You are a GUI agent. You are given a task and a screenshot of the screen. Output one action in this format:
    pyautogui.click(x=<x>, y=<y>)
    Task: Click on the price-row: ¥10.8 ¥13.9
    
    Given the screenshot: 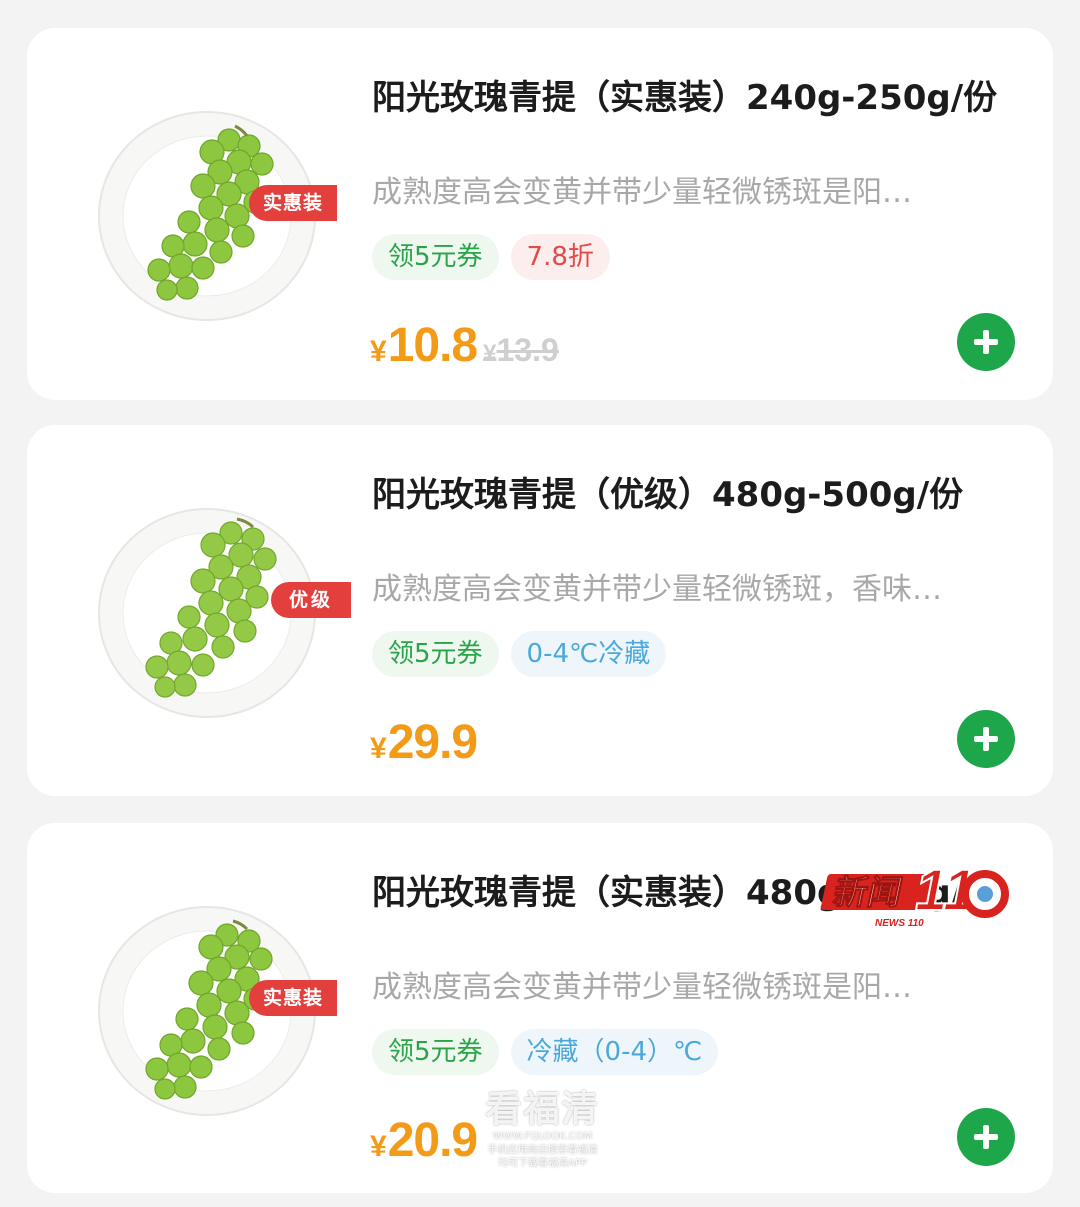 What is the action you would take?
    pyautogui.click(x=464, y=346)
    